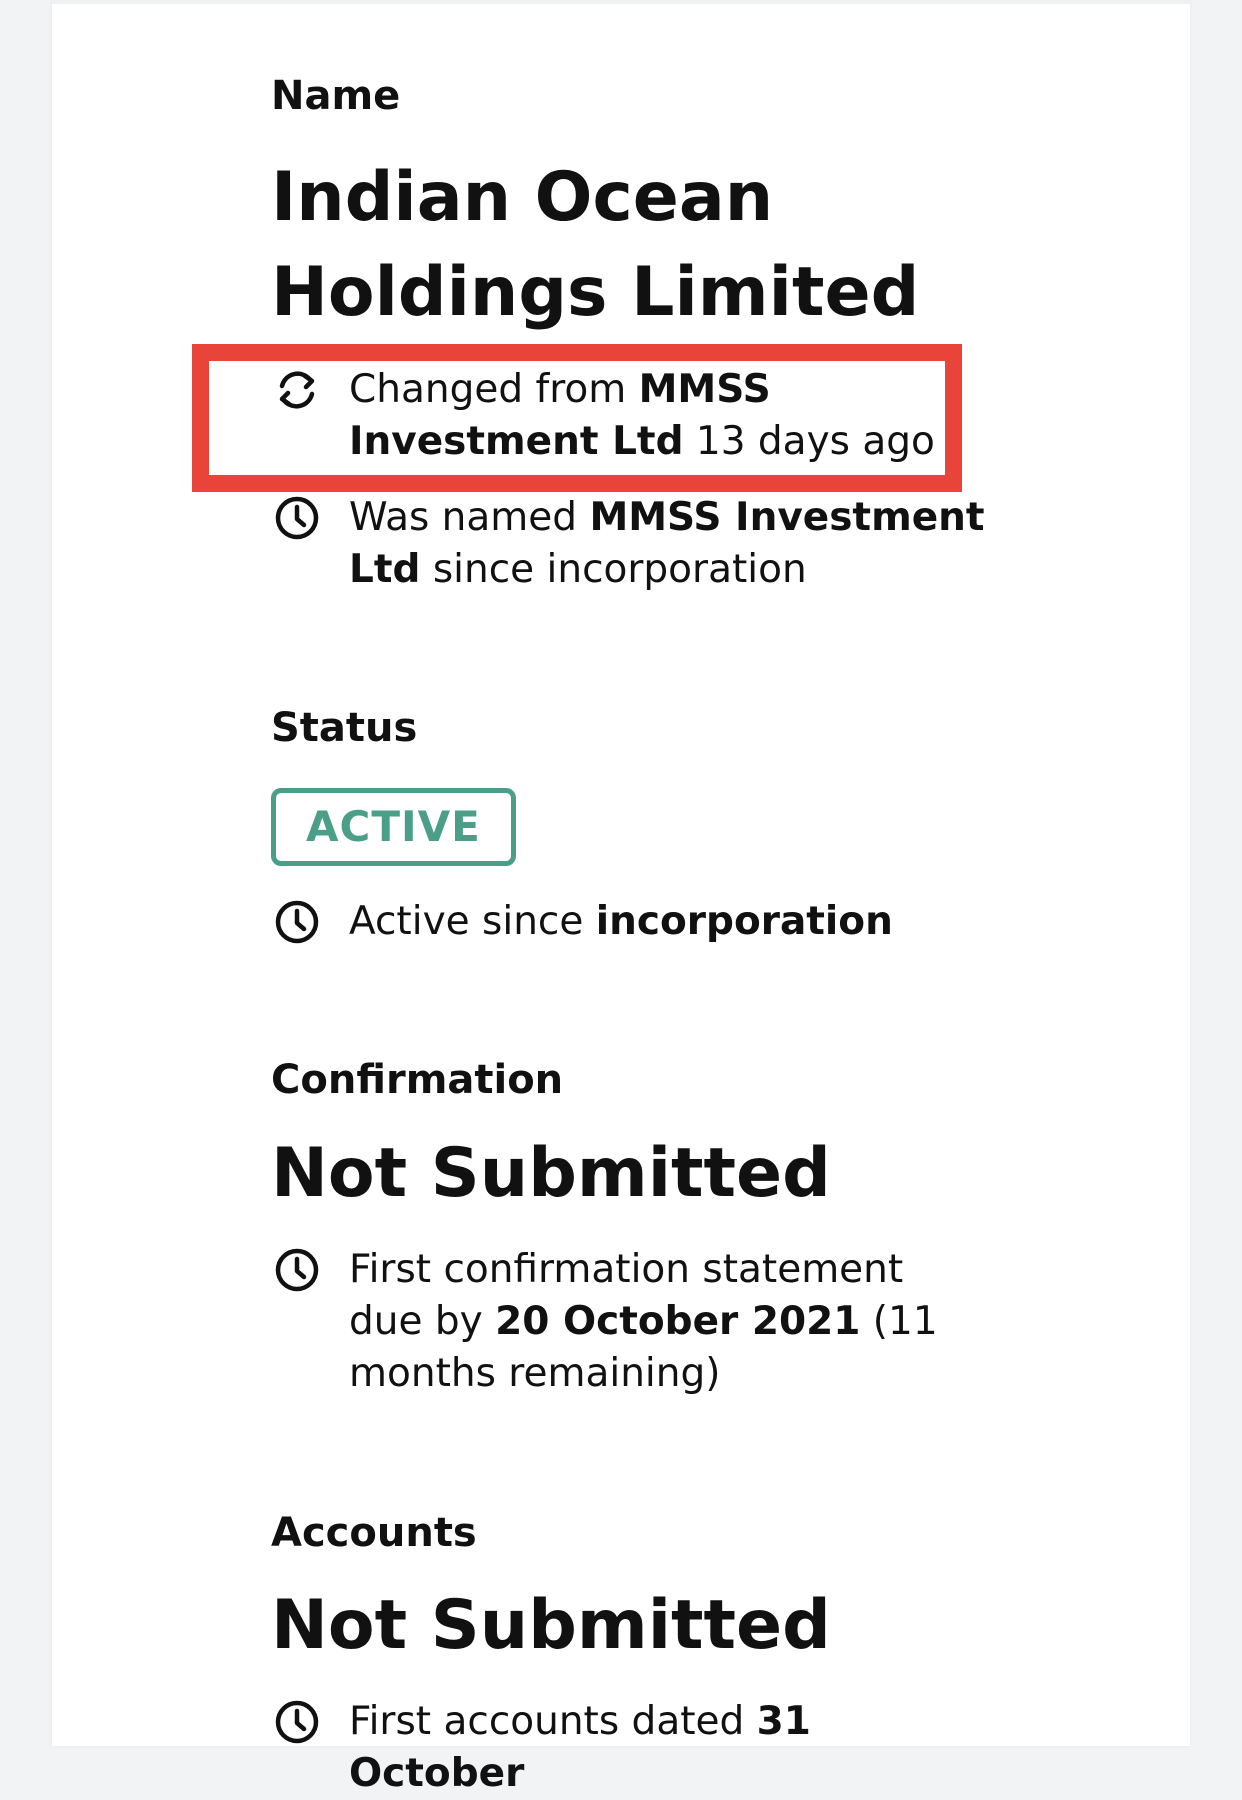 The width and height of the screenshot is (1242, 1800). What do you see at coordinates (626, 1269) in the screenshot?
I see `confirmation-note-line1: First confirmation statement` at bounding box center [626, 1269].